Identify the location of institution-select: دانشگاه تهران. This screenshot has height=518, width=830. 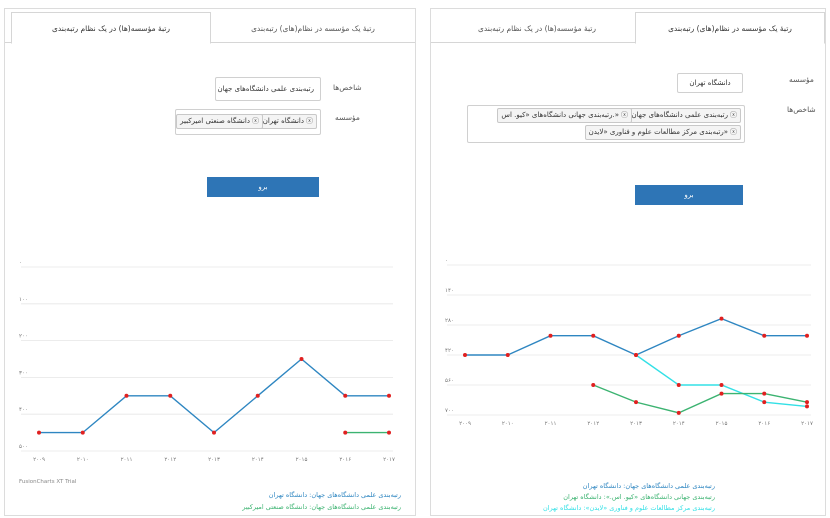
(710, 83).